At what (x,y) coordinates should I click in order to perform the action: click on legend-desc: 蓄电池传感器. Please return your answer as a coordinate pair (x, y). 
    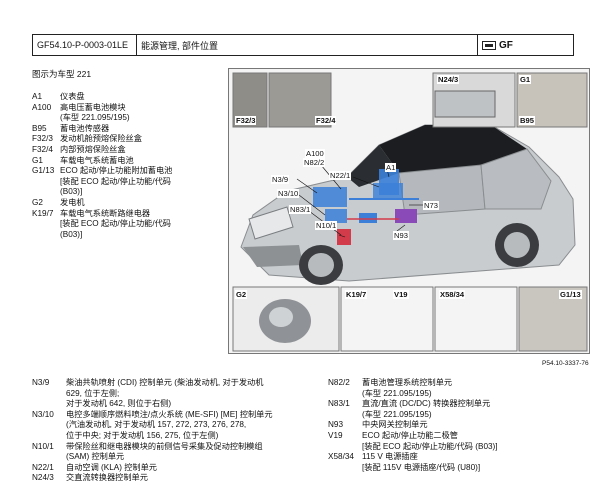
    Looking at the image, I should click on (85, 128).